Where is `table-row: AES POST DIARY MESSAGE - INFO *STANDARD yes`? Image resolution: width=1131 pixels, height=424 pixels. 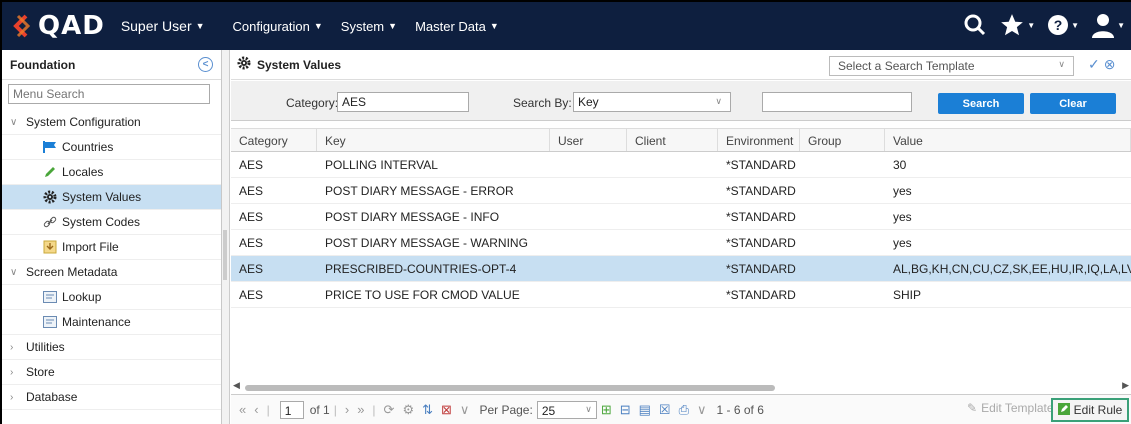 table-row: AES POST DIARY MESSAGE - INFO *STANDARD yes is located at coordinates (681, 217).